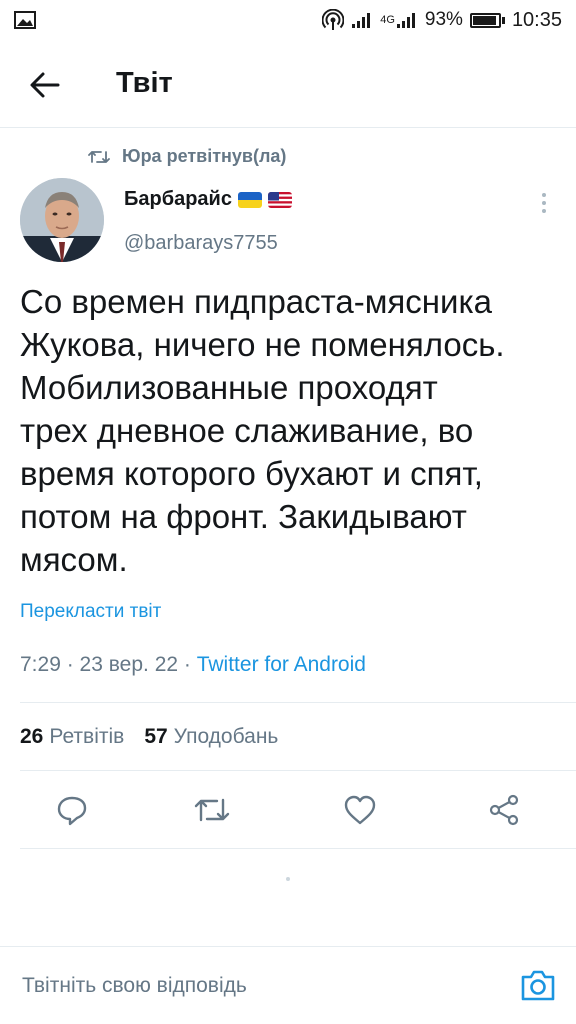  What do you see at coordinates (90, 612) in the screenshot?
I see `translate-tweet-link: Перекласти твіт` at bounding box center [90, 612].